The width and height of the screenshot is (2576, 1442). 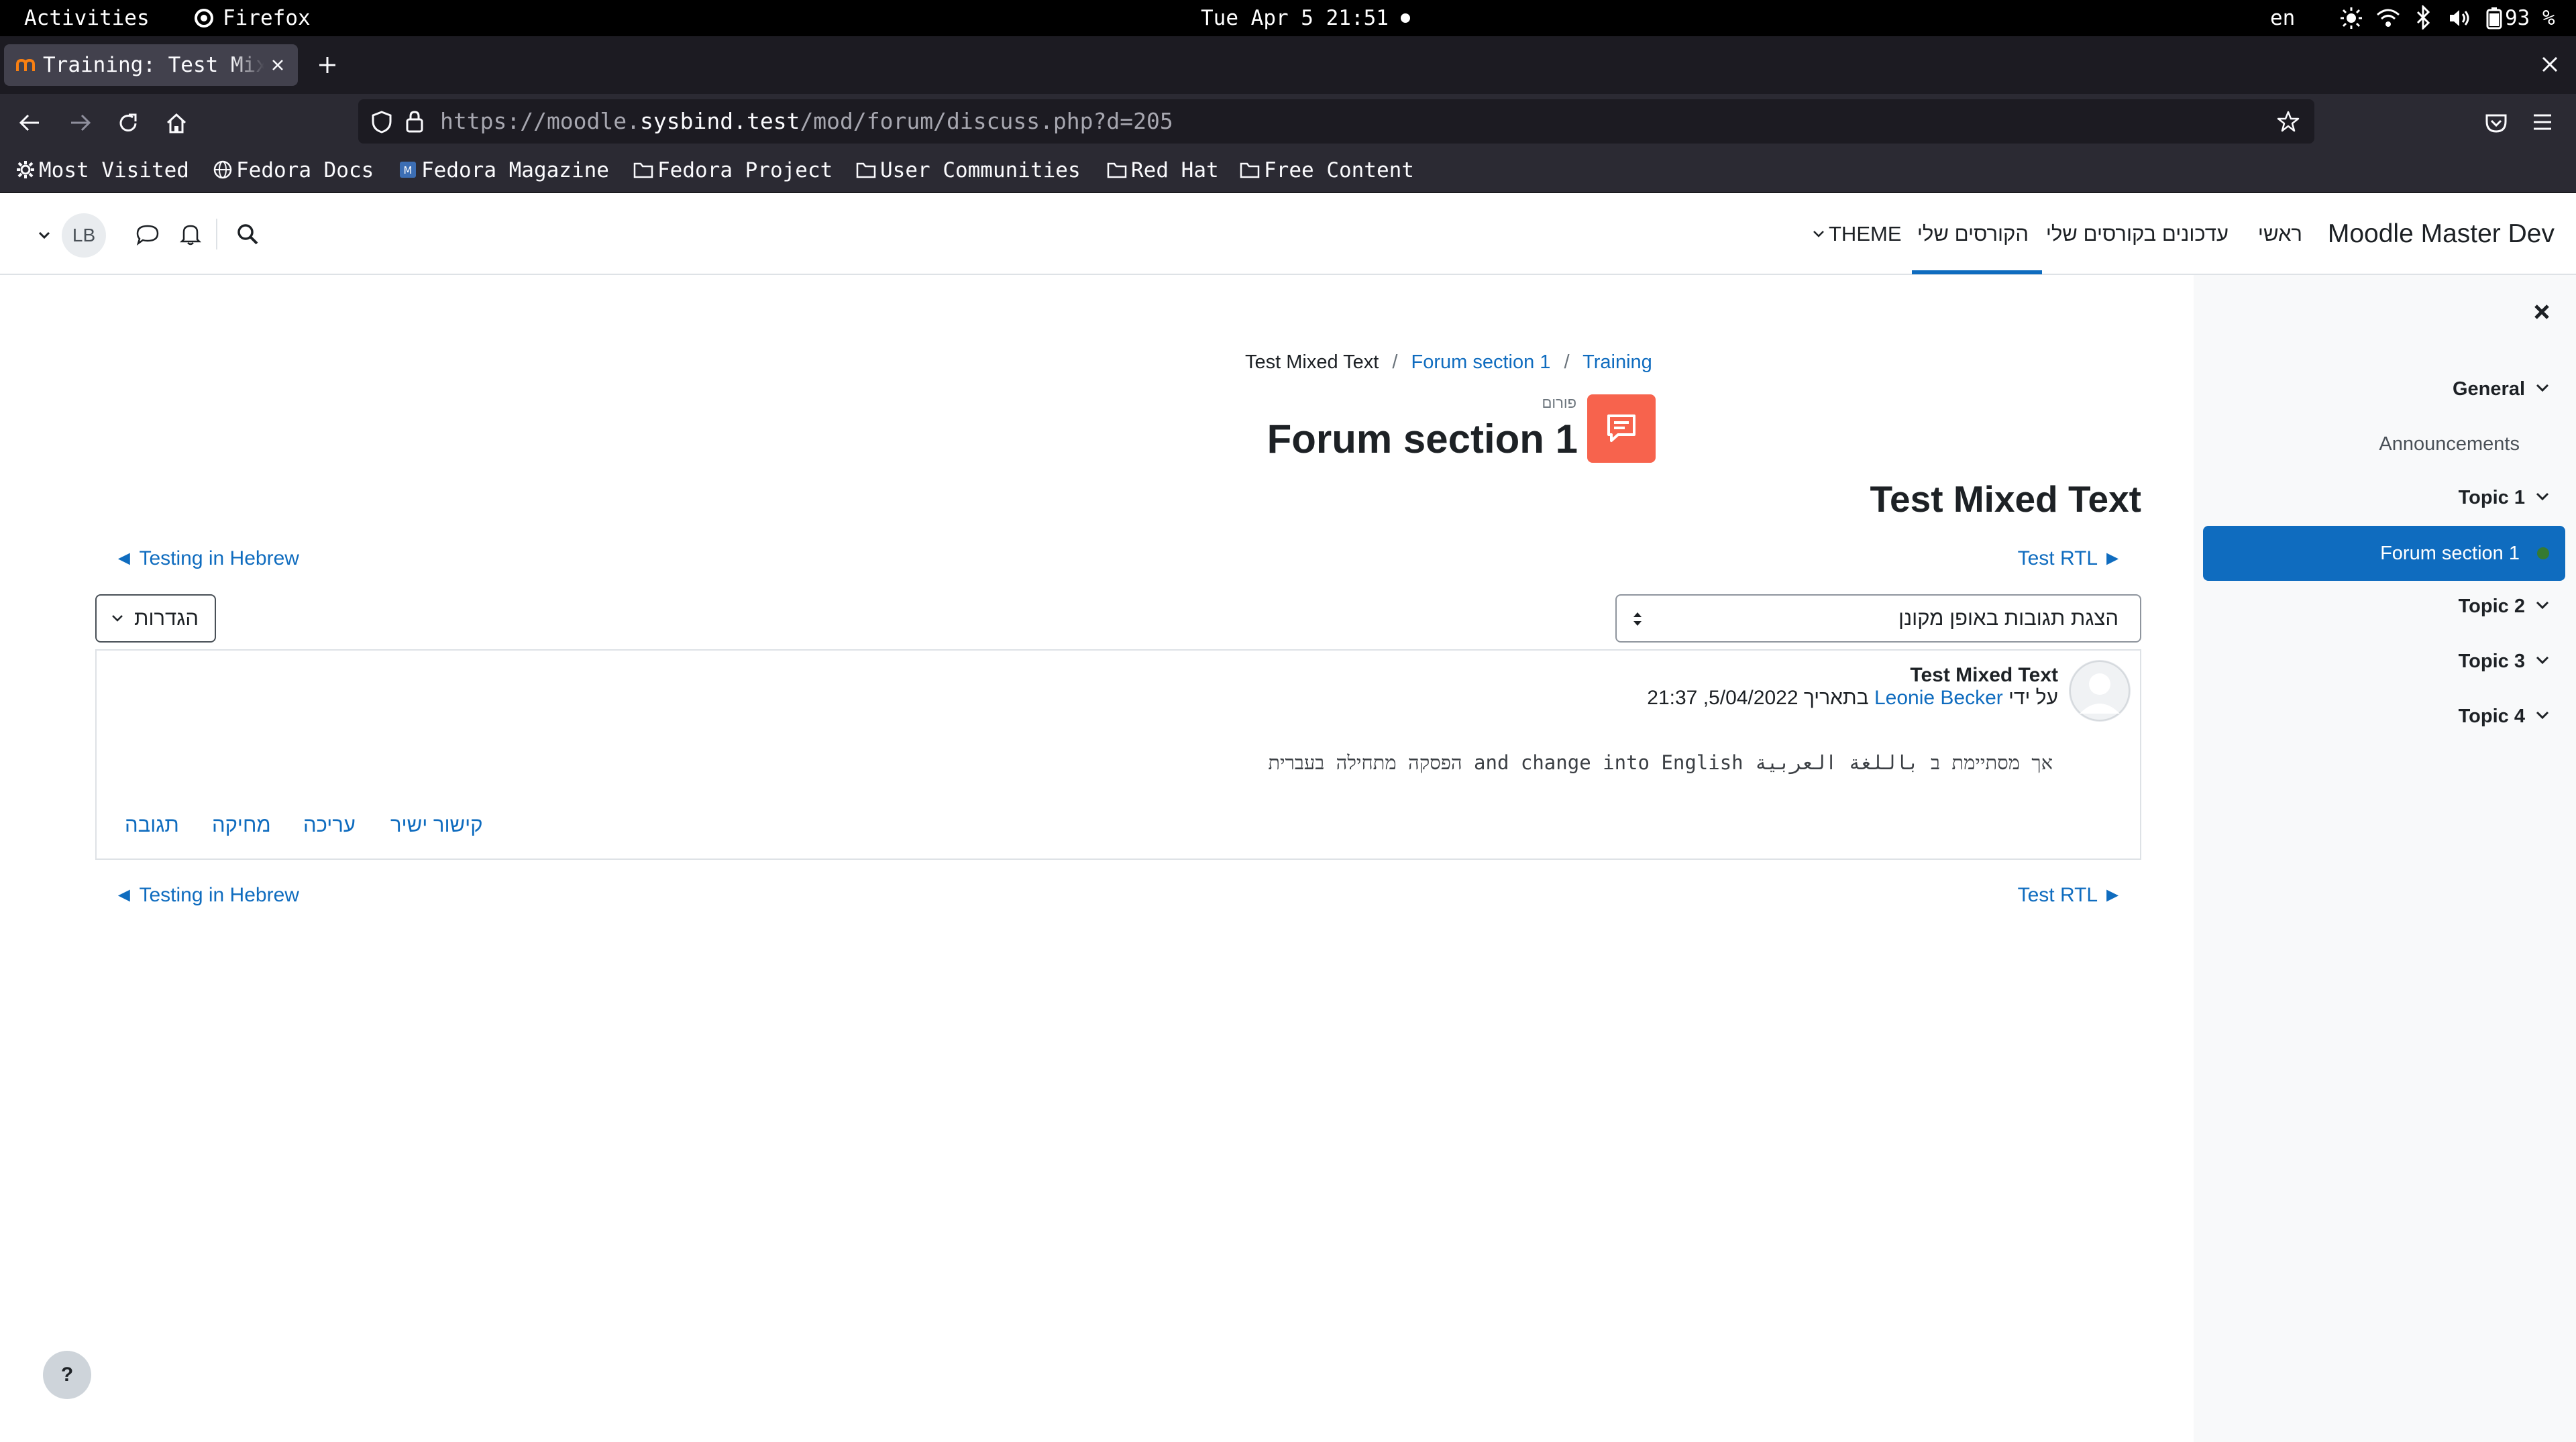 I want to click on window-close-icon, so click(x=2550, y=64).